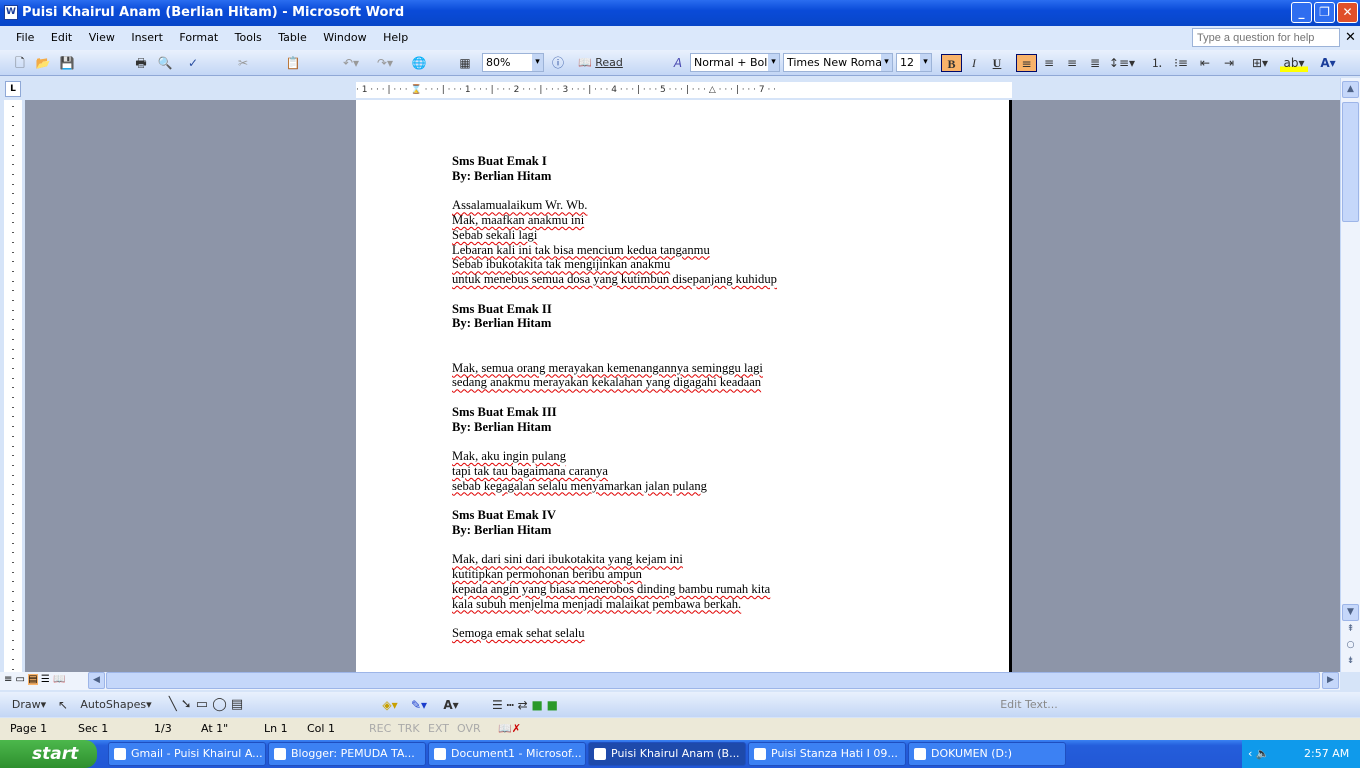 This screenshot has height=768, width=1360. I want to click on print-preview-icon: 🔍, so click(165, 63).